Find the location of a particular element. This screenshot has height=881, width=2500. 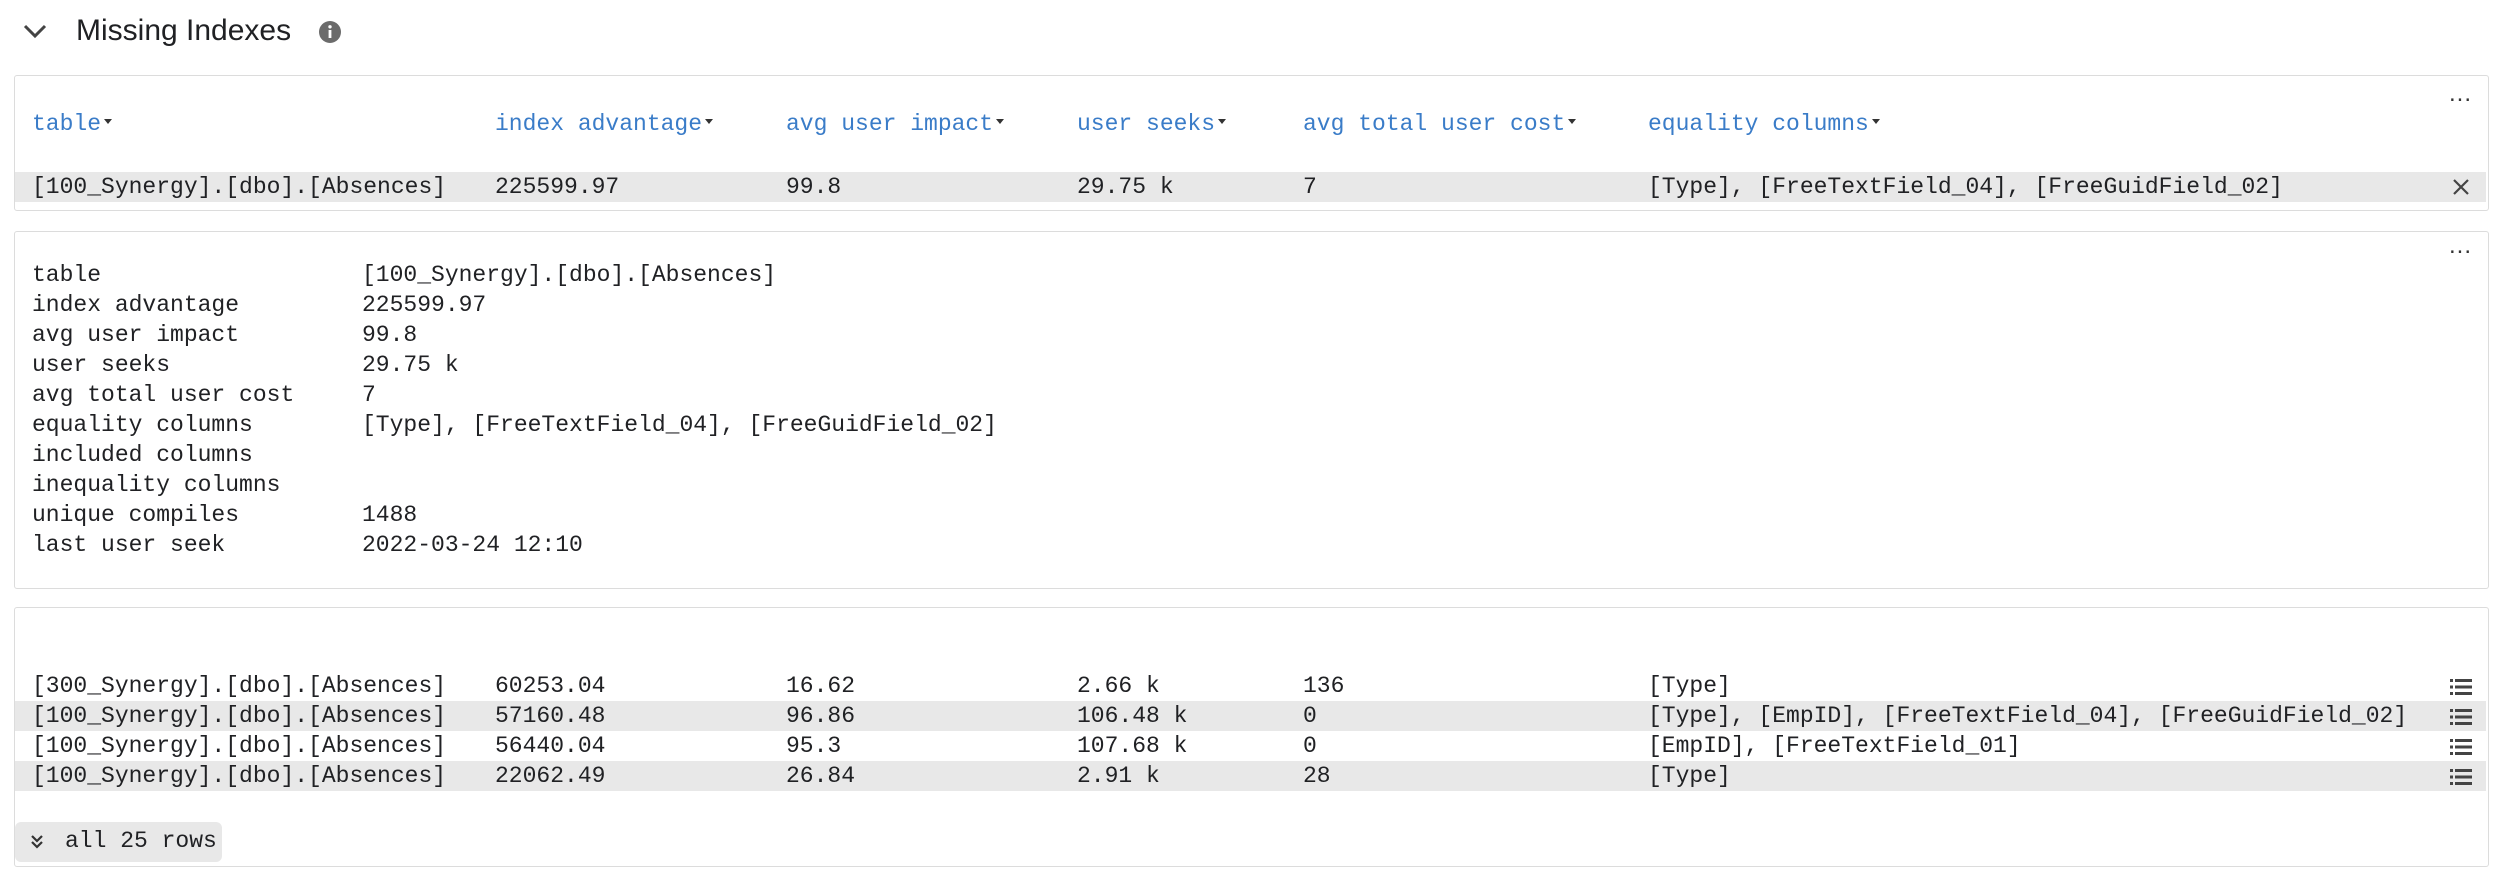

detail-key: equality columns is located at coordinates (142, 425).